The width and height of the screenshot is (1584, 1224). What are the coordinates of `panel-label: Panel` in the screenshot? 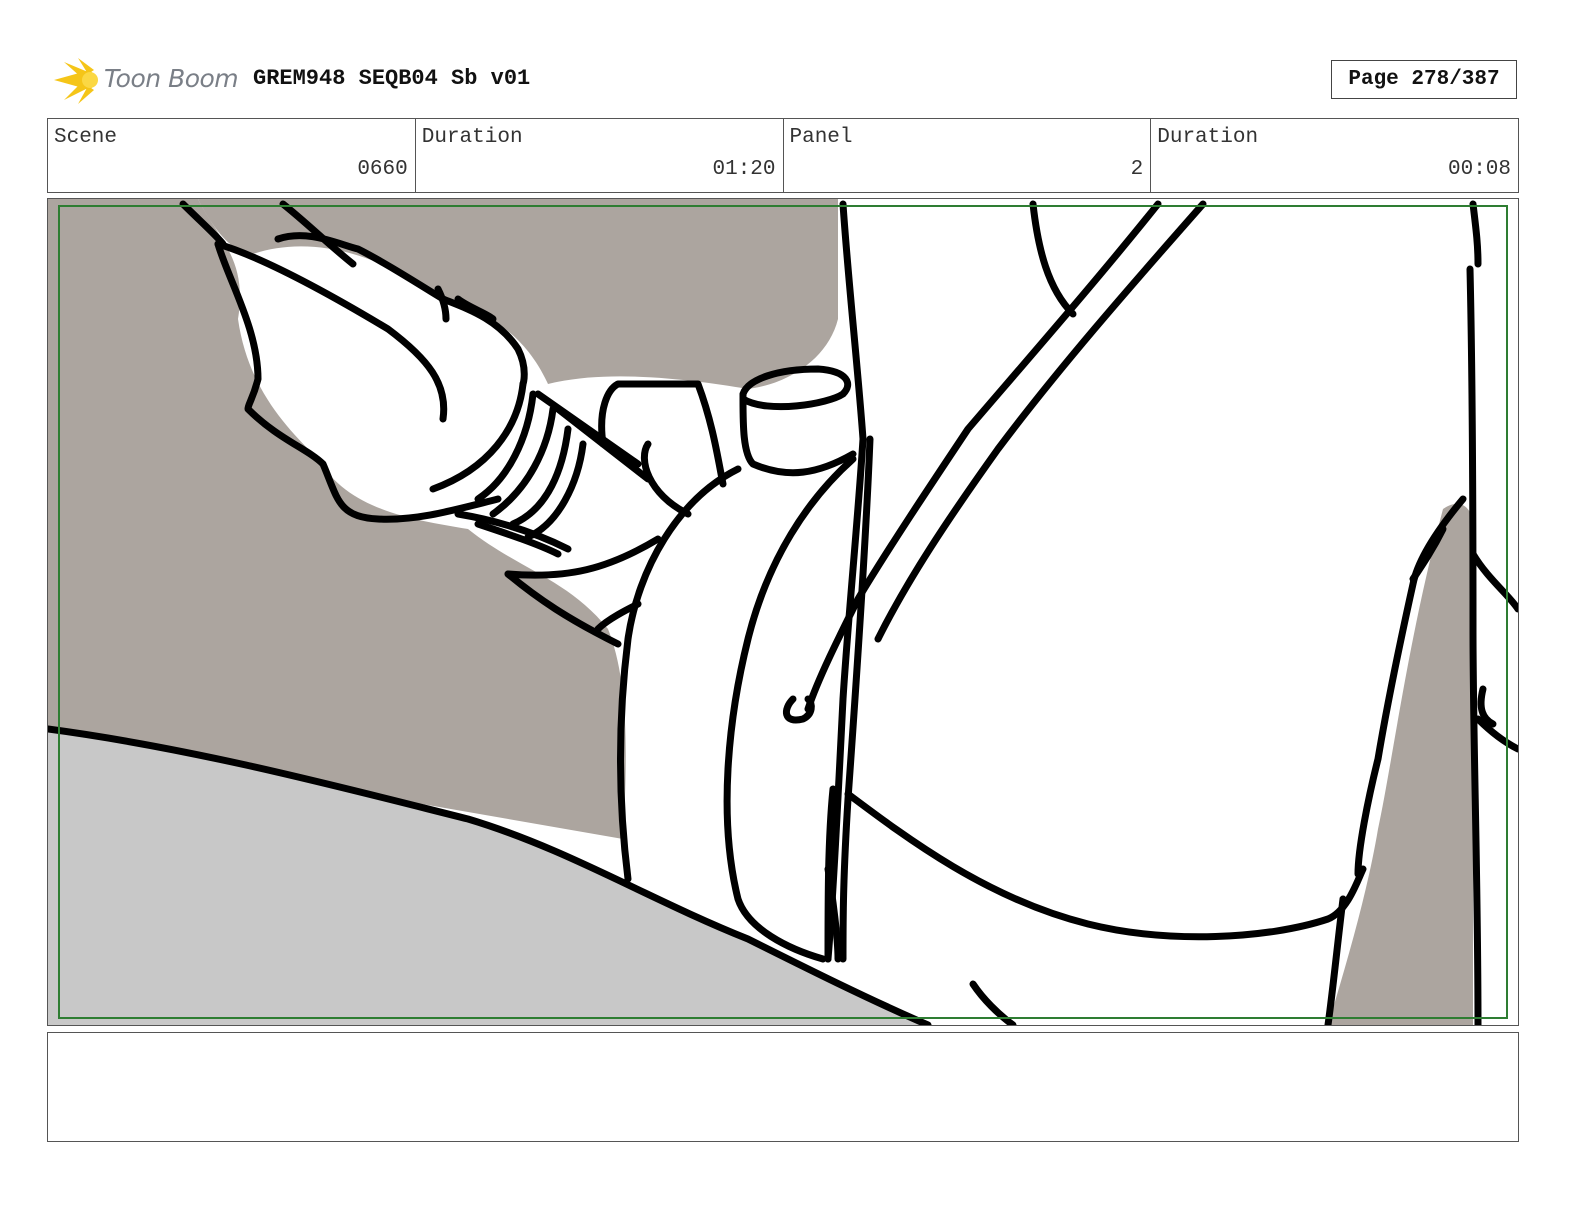 It's located at (821, 137).